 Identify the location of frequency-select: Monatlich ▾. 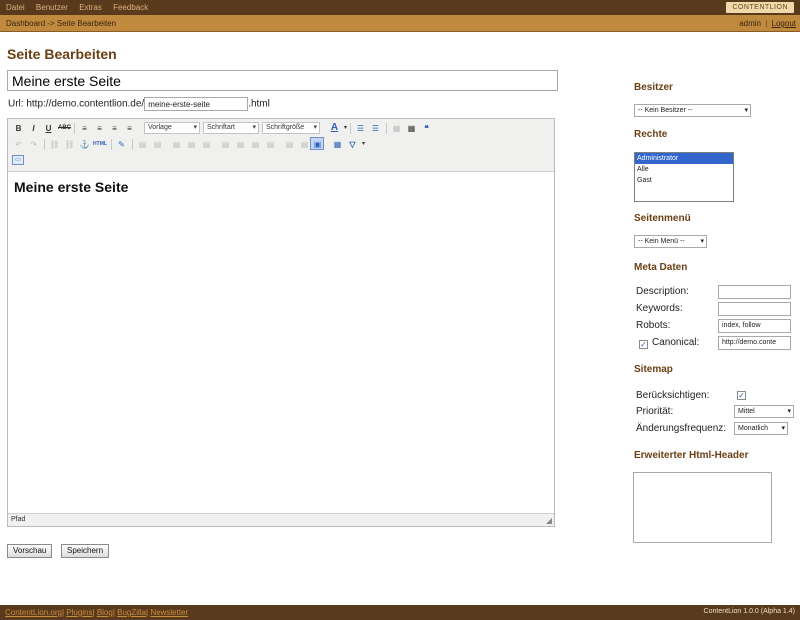
(761, 428).